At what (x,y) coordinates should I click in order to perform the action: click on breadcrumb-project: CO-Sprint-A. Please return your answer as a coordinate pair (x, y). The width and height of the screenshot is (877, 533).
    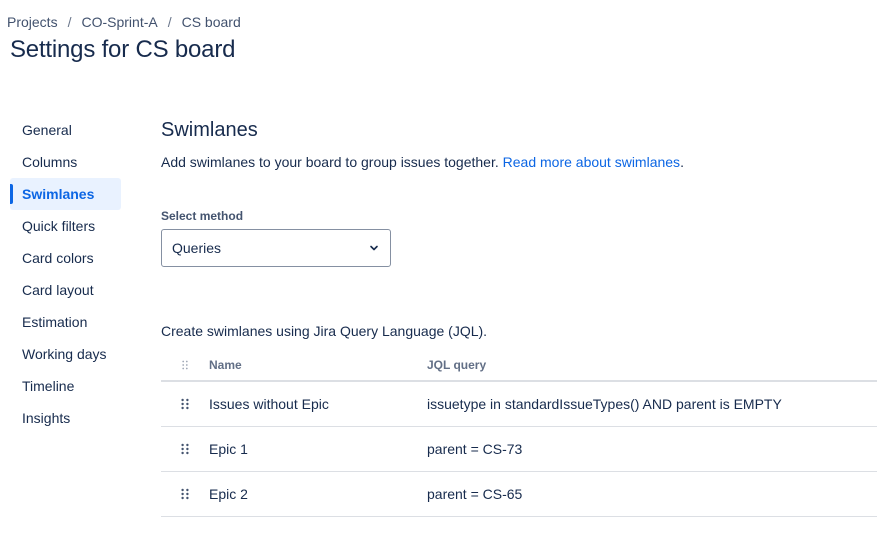
    Looking at the image, I should click on (119, 22).